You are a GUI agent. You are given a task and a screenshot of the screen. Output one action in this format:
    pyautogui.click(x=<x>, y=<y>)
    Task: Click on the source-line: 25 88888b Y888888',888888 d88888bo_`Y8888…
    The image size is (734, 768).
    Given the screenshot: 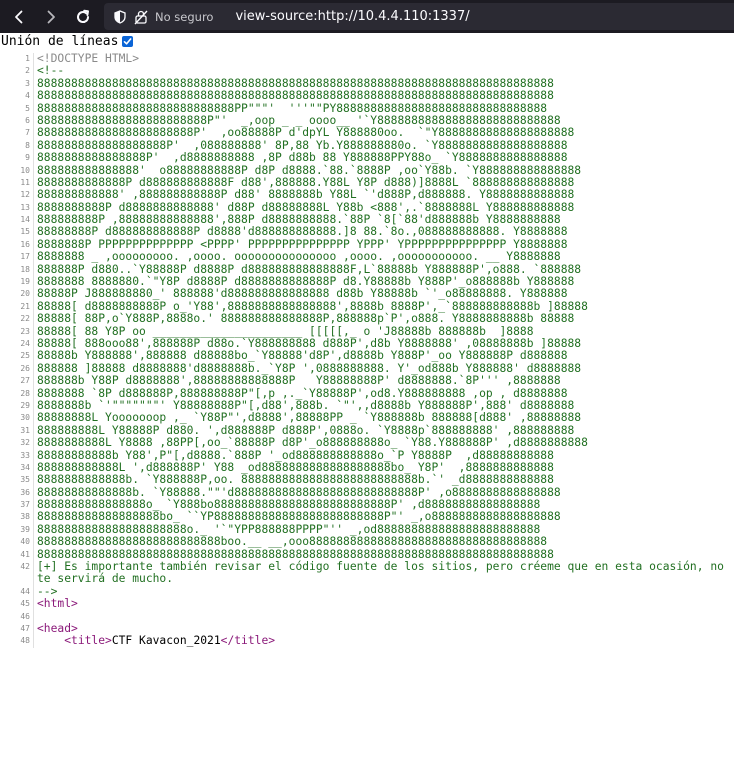 What is the action you would take?
    pyautogui.click(x=367, y=356)
    